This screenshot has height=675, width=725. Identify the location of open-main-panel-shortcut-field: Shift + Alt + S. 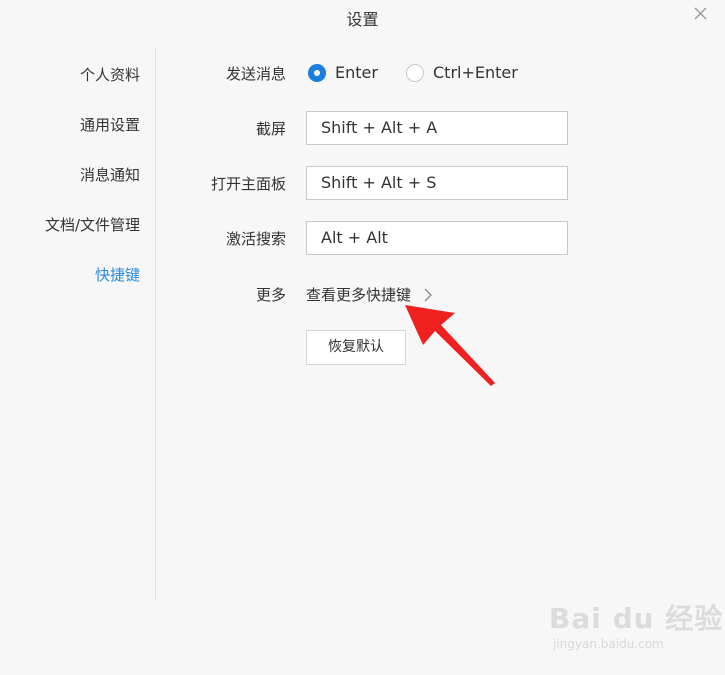
(437, 183).